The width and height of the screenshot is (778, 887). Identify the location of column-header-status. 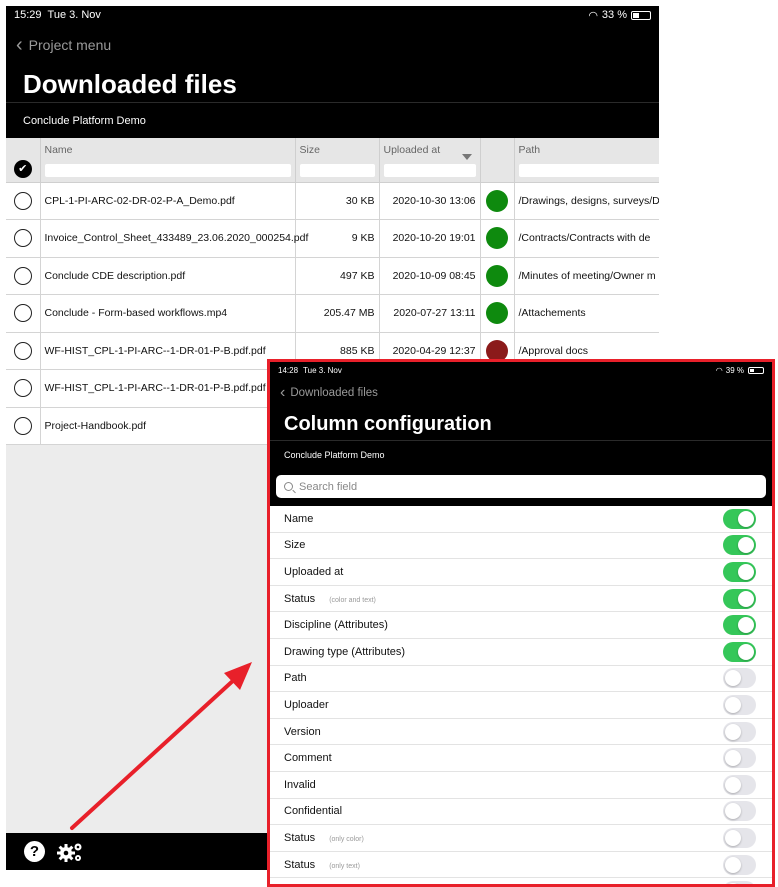
(497, 160).